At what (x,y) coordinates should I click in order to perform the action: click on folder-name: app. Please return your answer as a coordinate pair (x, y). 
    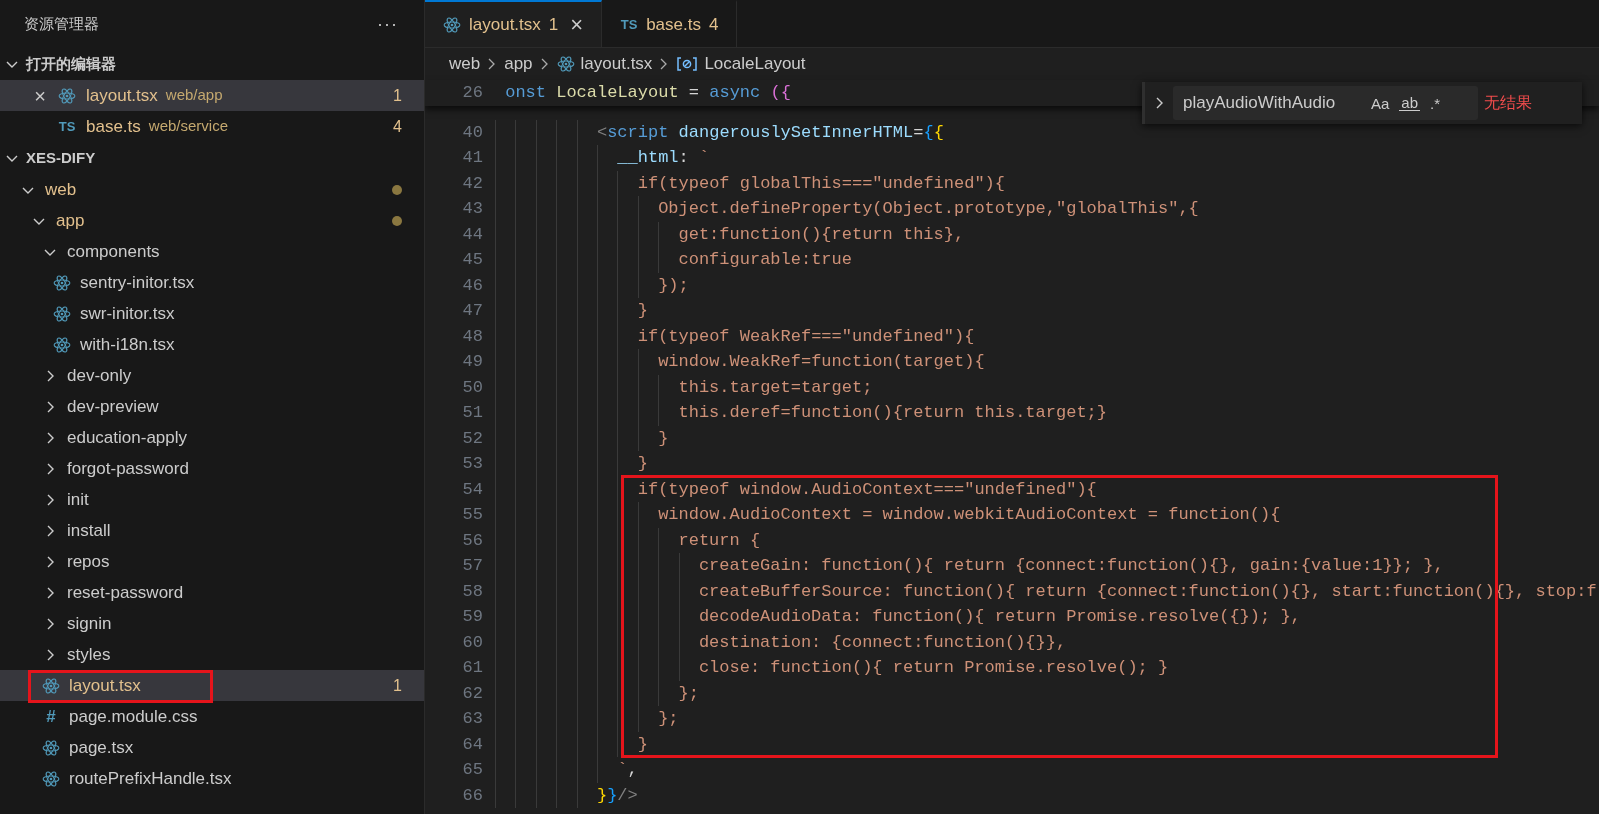
    Looking at the image, I should click on (70, 220).